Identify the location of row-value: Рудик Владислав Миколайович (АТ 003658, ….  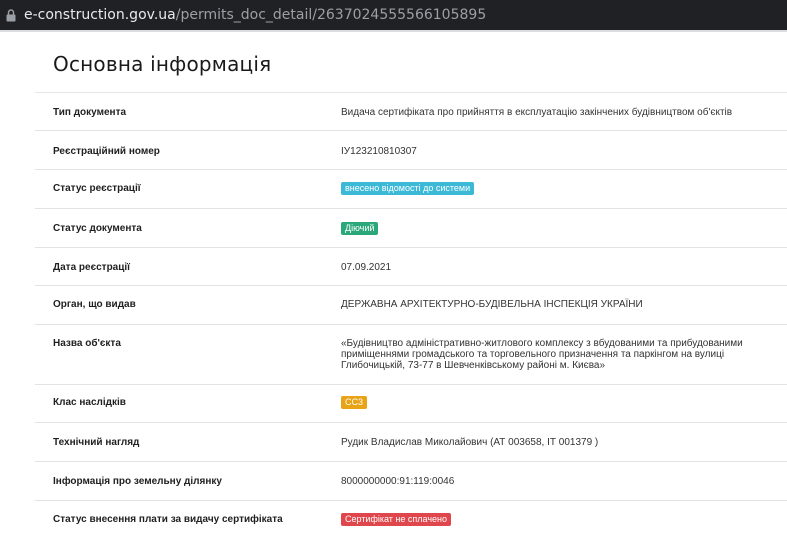
(470, 442).